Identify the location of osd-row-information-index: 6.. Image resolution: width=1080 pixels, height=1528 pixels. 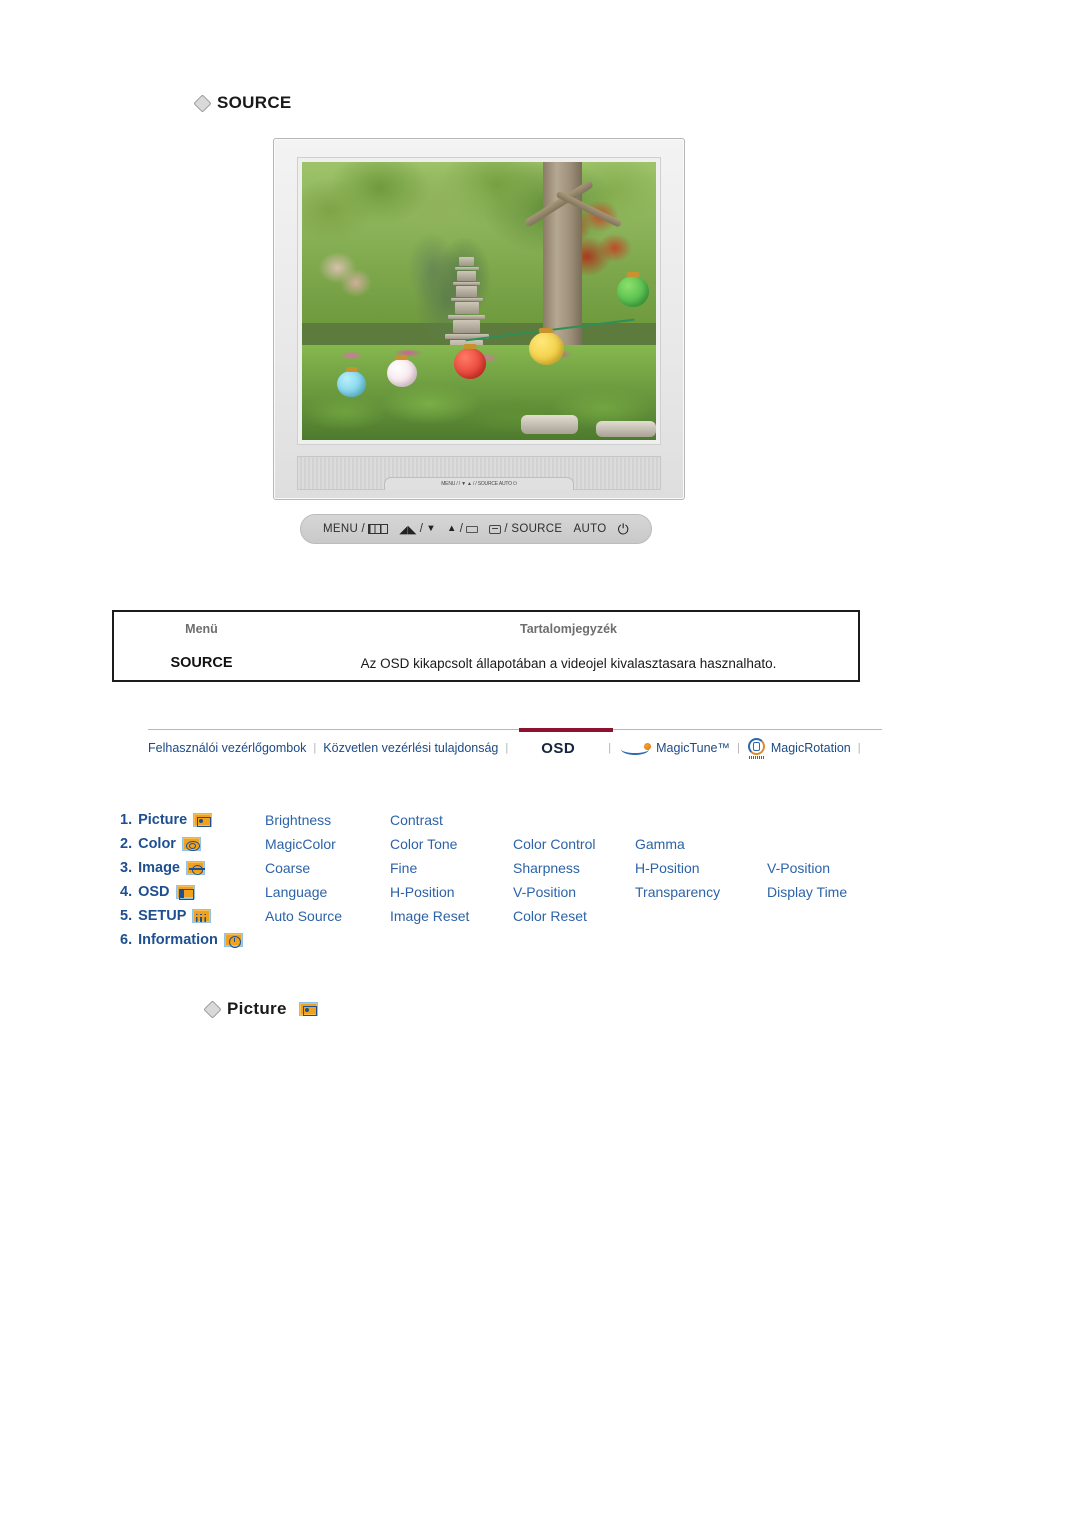
(126, 940).